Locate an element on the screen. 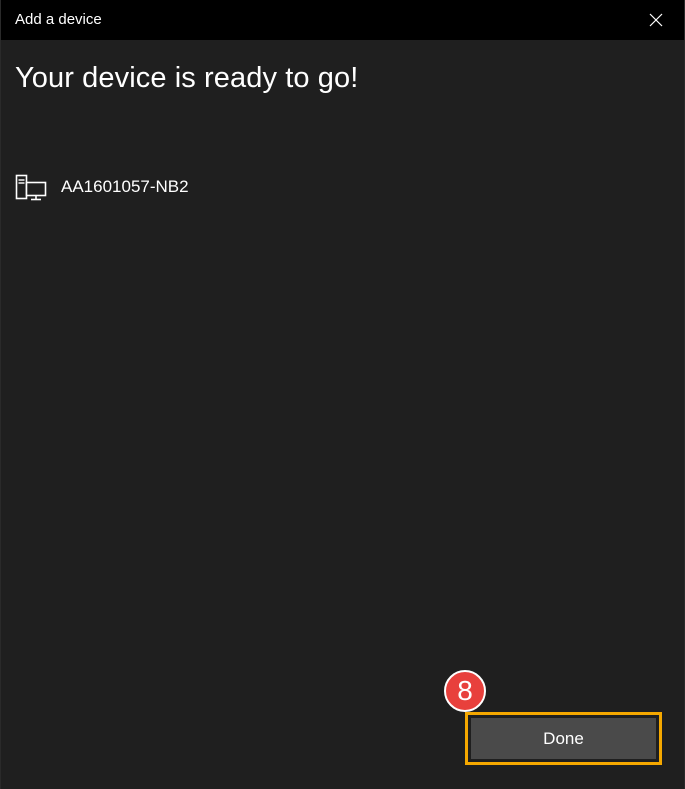 This screenshot has width=685, height=789. computer-device-icon is located at coordinates (31, 187).